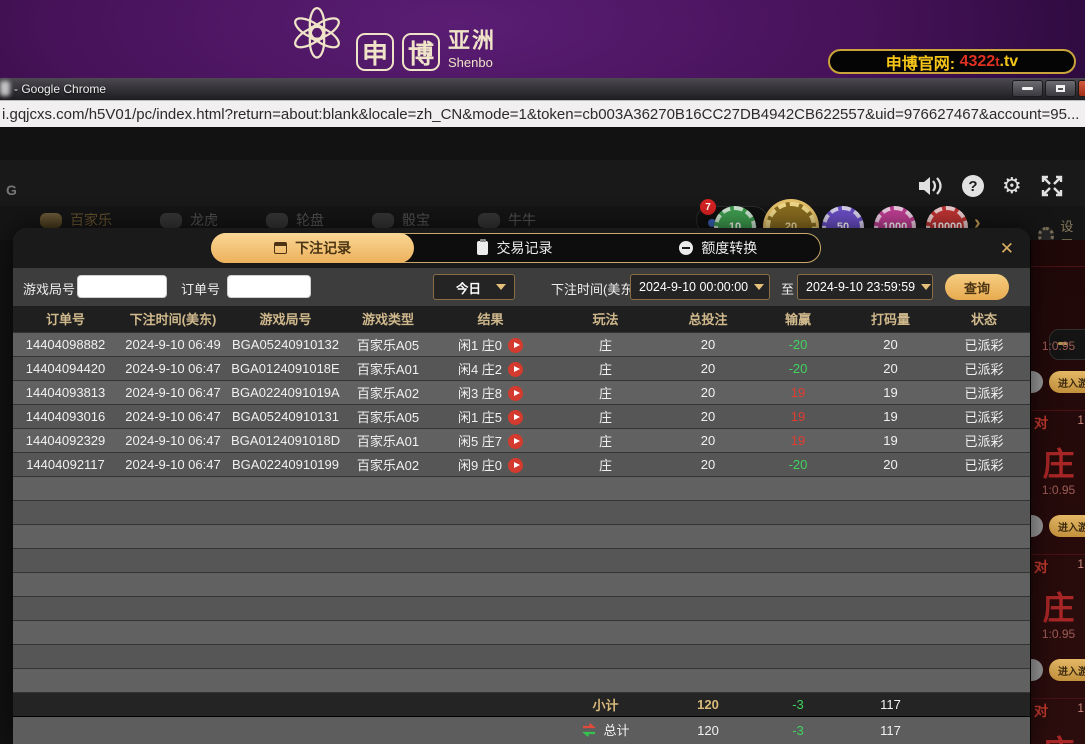 Image resolution: width=1085 pixels, height=744 pixels. I want to click on help-icon: ?, so click(973, 186).